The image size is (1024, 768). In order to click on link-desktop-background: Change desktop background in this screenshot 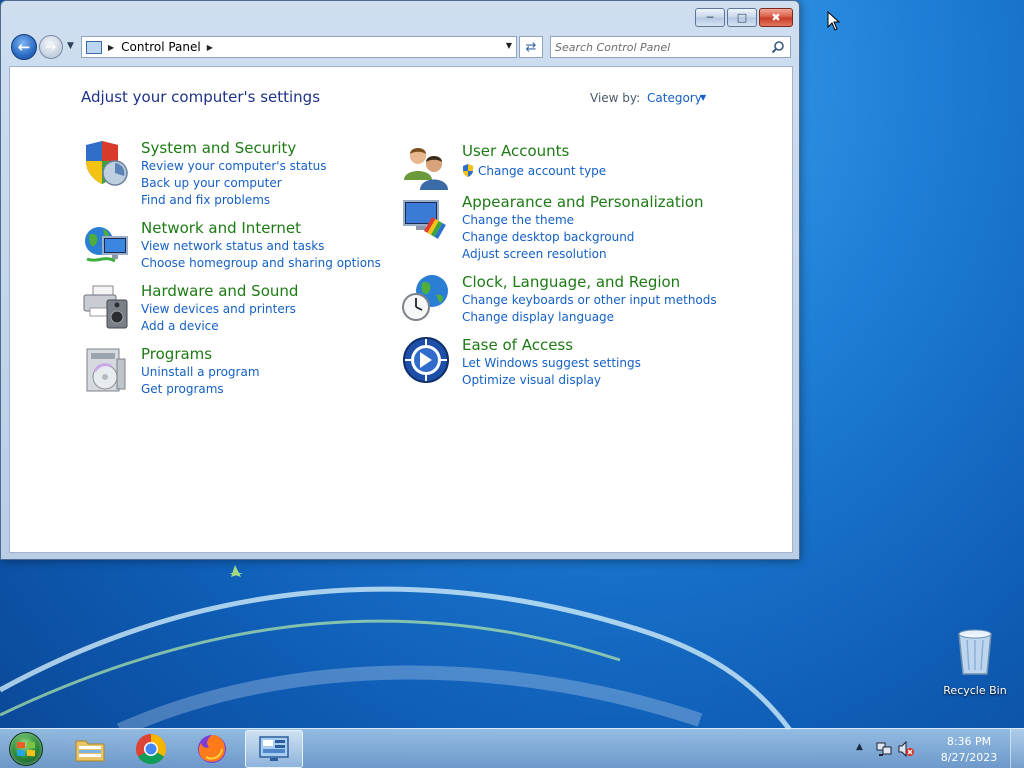, I will do `click(548, 238)`.